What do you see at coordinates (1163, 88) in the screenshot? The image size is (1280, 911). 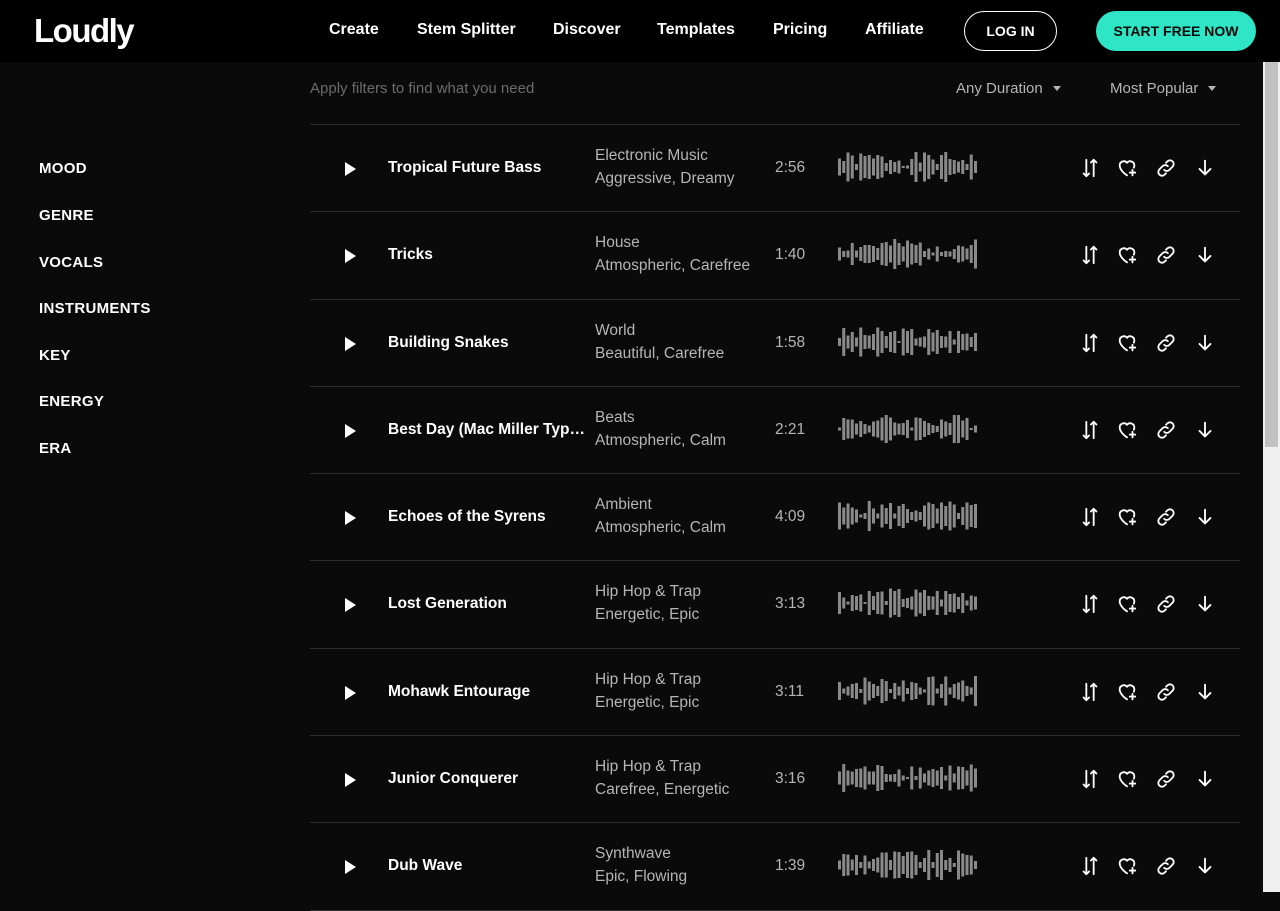 I see `sort-dropdown: Most Popular` at bounding box center [1163, 88].